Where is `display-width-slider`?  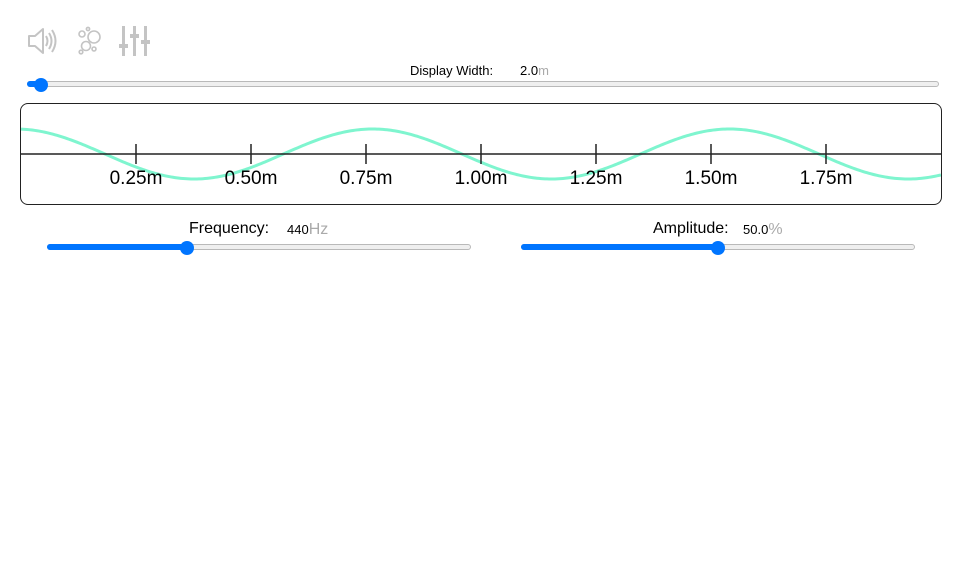
display-width-slider is located at coordinates (483, 85).